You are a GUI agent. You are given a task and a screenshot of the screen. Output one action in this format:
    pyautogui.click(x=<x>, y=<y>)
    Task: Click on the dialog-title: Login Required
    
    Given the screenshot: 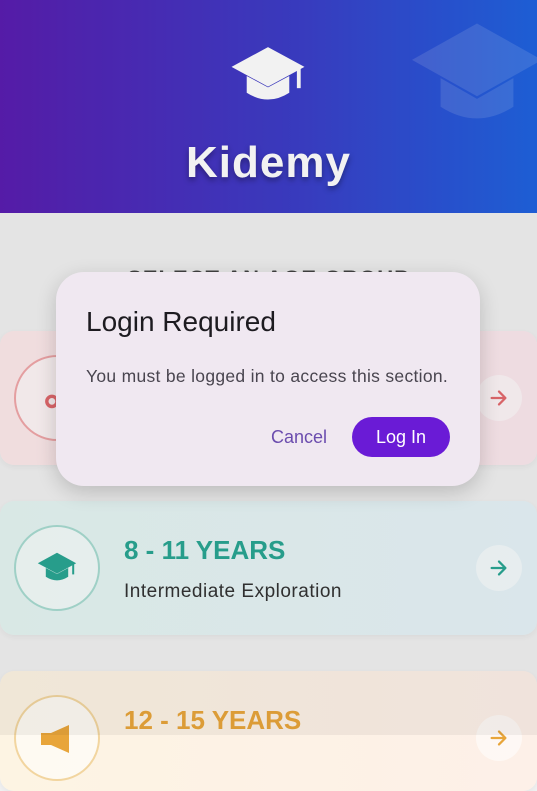 What is the action you would take?
    pyautogui.click(x=181, y=321)
    